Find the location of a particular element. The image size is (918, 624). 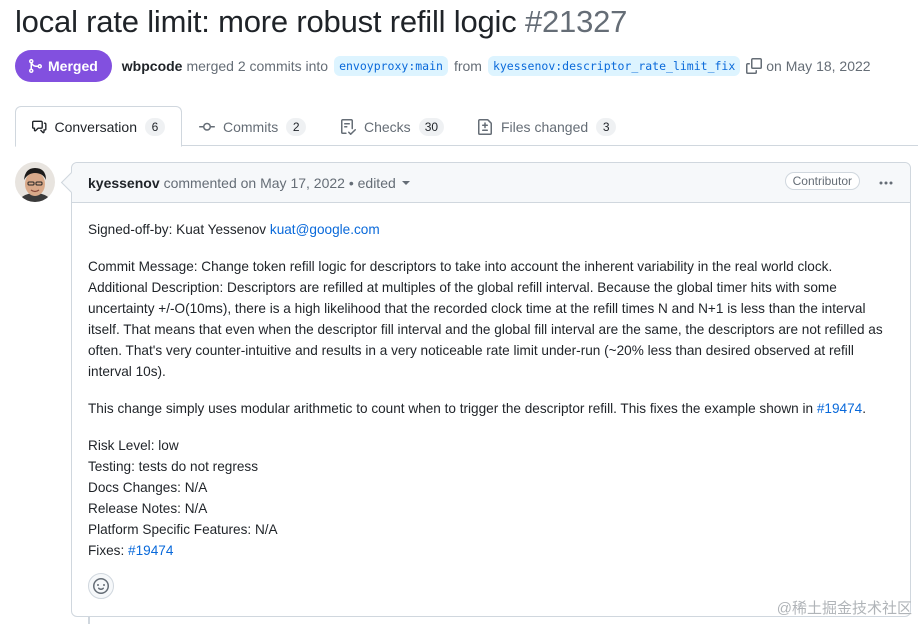

fixes-text: Fixes: is located at coordinates (108, 550).